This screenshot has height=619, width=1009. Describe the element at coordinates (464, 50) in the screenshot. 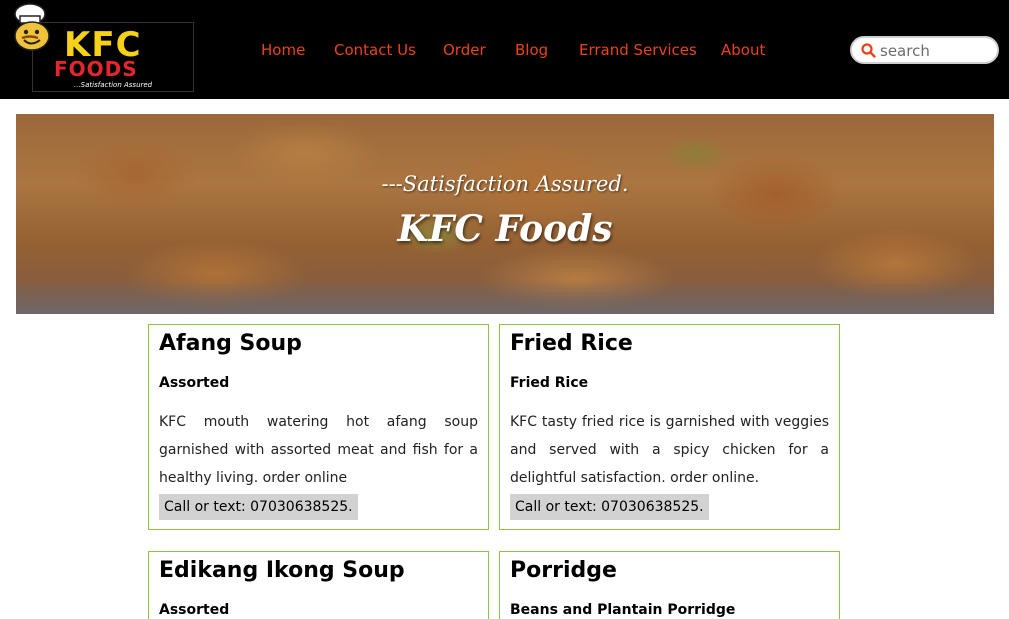

I see `nav-order: Order` at that location.